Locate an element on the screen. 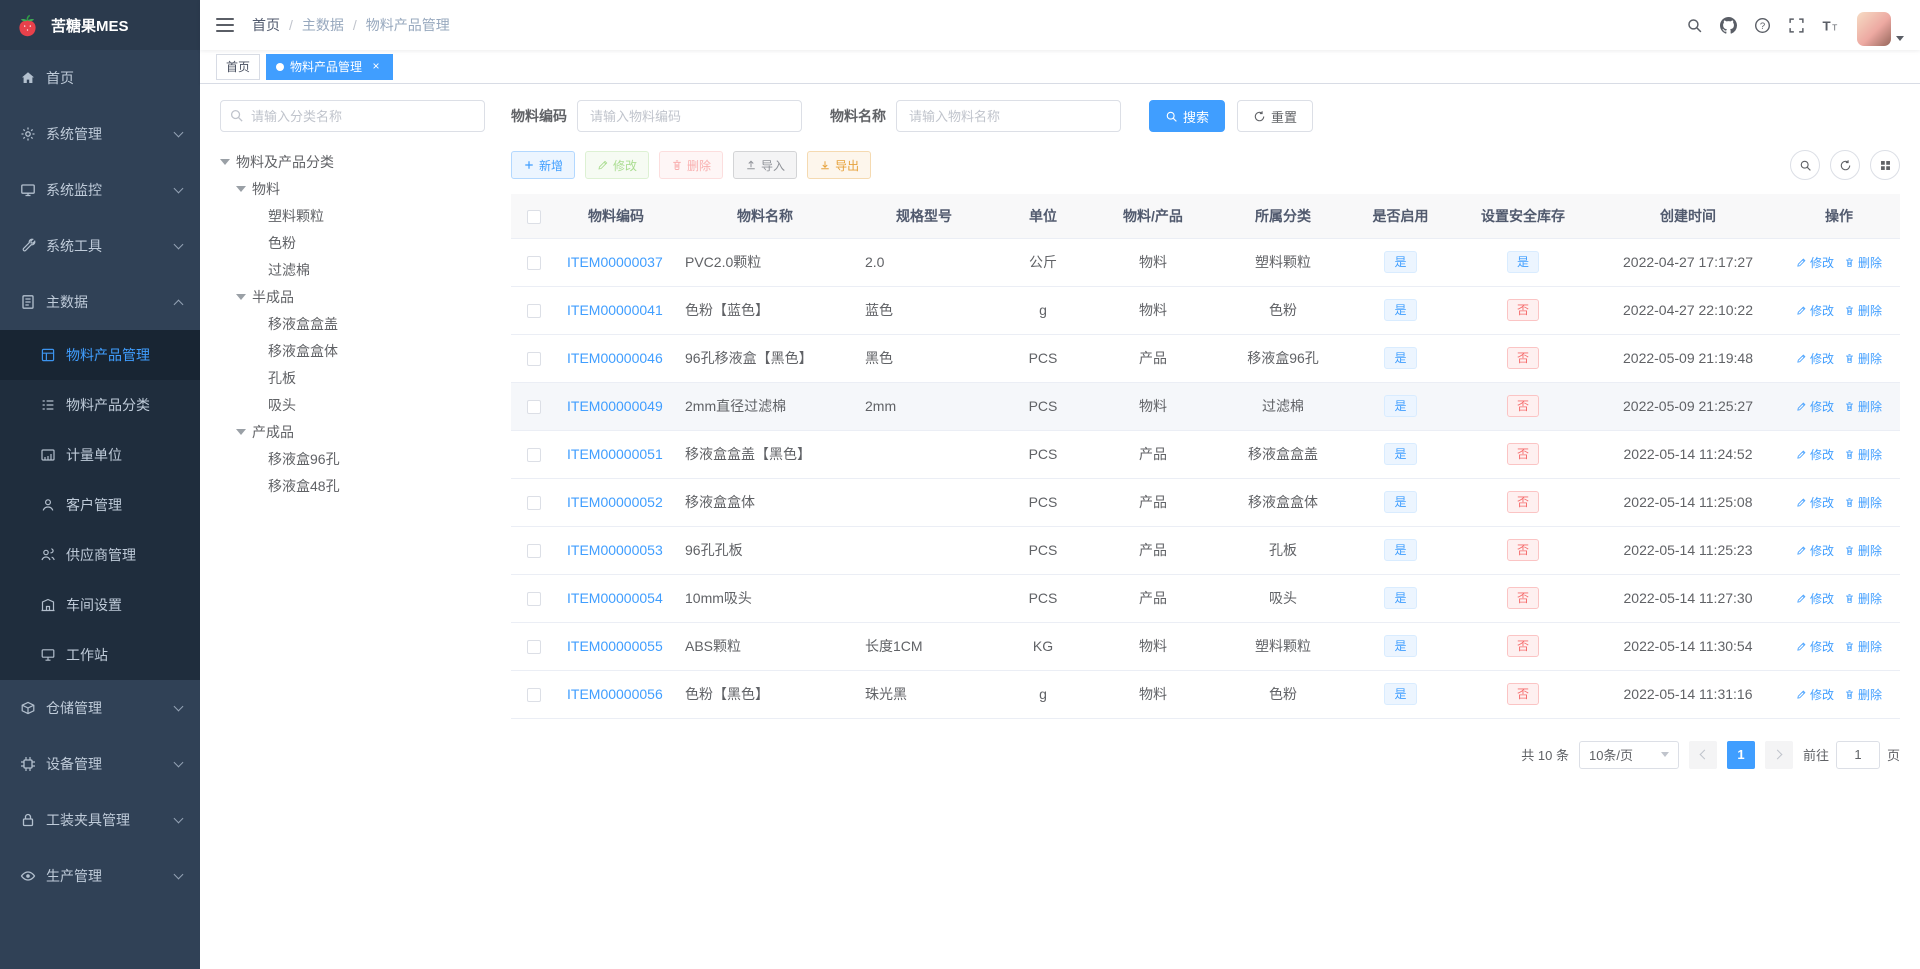 This screenshot has width=1920, height=969. item-code-link: ITEM00000055 is located at coordinates (615, 646).